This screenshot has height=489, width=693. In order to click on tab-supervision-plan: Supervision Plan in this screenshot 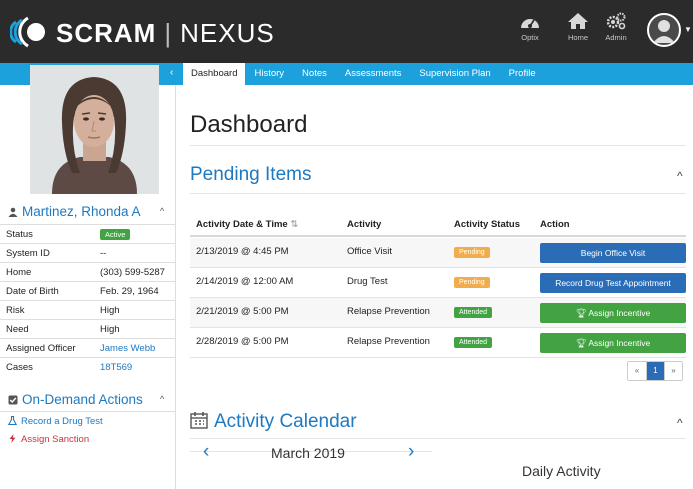, I will do `click(454, 74)`.